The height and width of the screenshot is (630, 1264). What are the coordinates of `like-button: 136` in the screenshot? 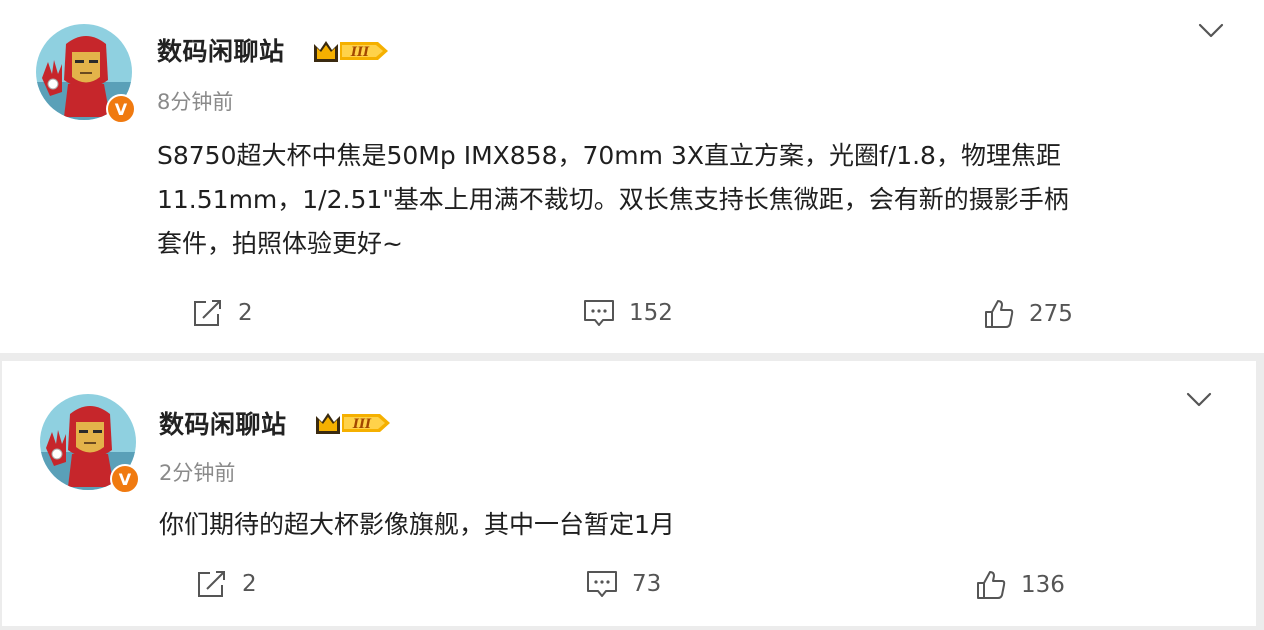 It's located at (1020, 585).